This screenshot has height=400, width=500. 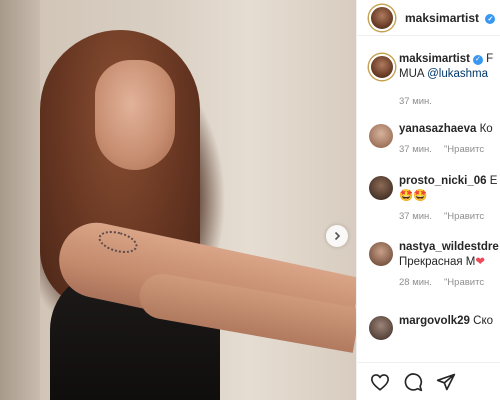 I want to click on comment-line: margovolk29 Ско, so click(x=449, y=321).